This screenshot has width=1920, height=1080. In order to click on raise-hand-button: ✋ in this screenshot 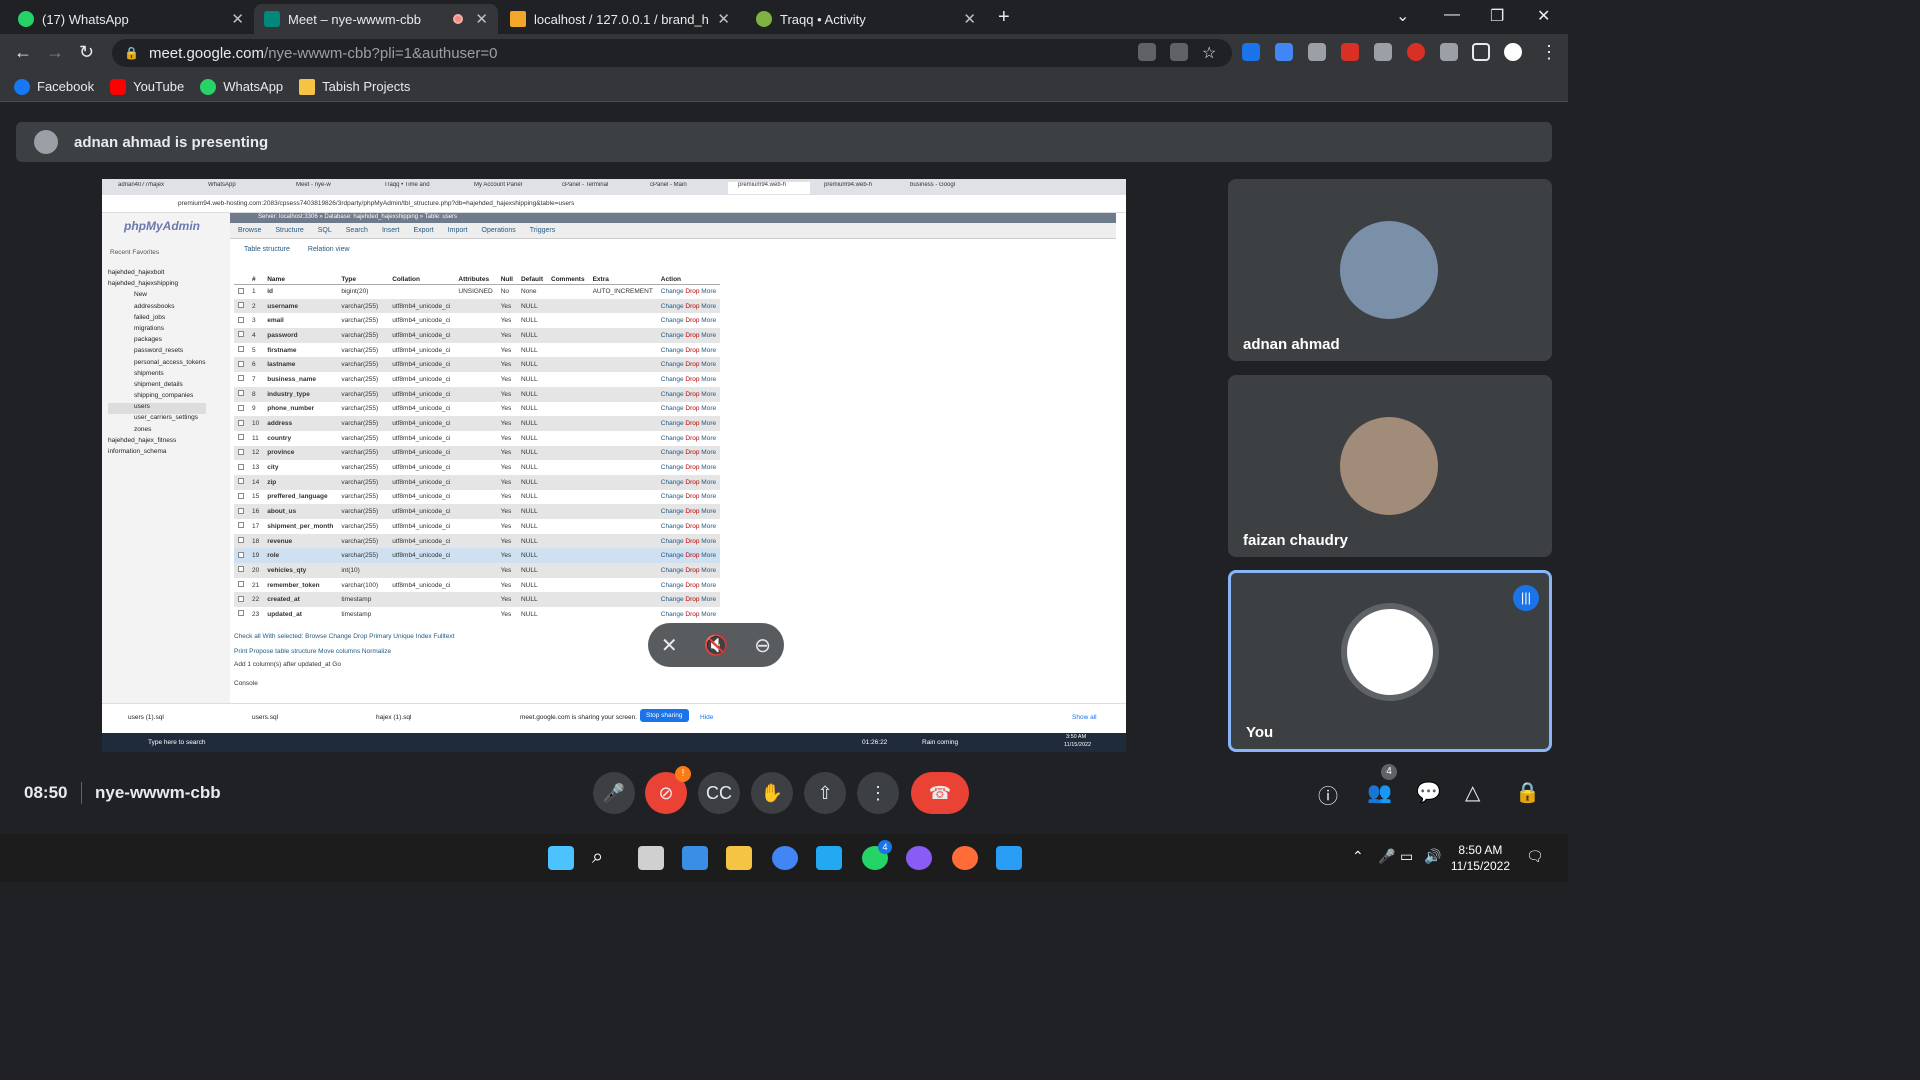, I will do `click(772, 793)`.